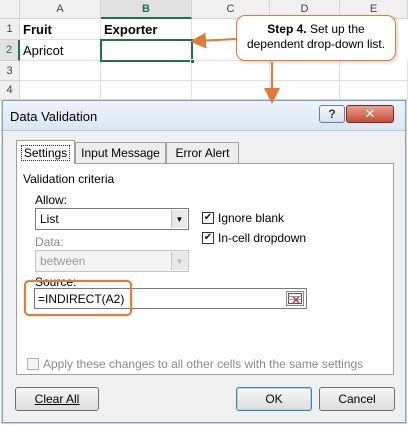 This screenshot has height=426, width=408. I want to click on help-button: ?, so click(332, 114).